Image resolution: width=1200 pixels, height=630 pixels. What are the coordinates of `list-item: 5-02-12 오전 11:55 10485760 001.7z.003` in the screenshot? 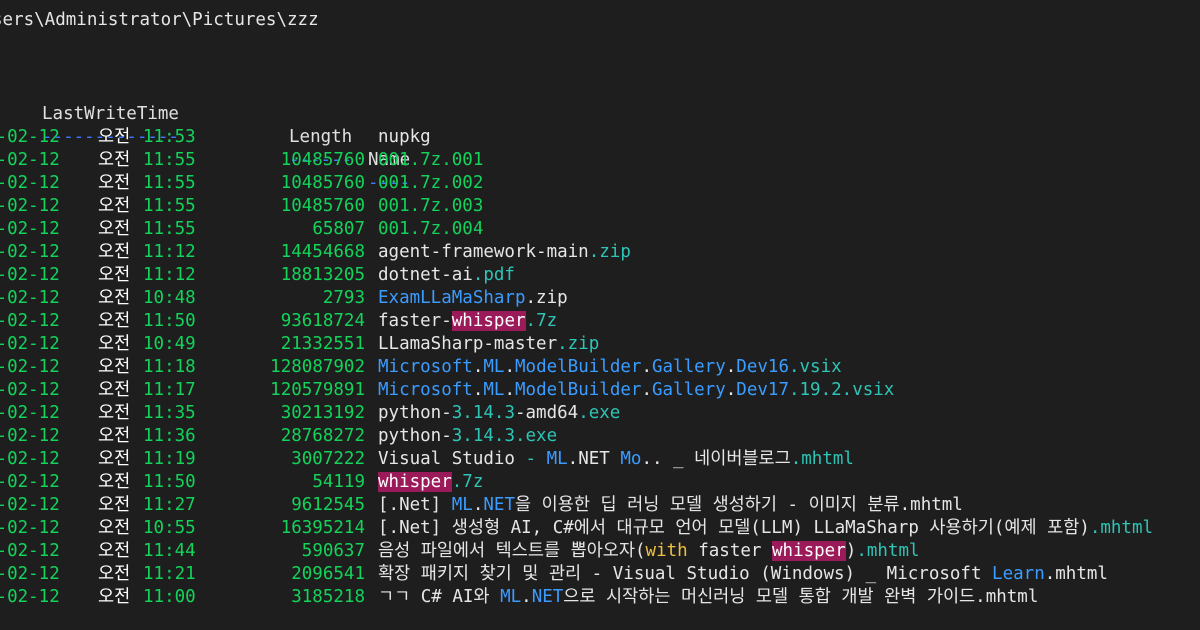 It's located at (600, 206).